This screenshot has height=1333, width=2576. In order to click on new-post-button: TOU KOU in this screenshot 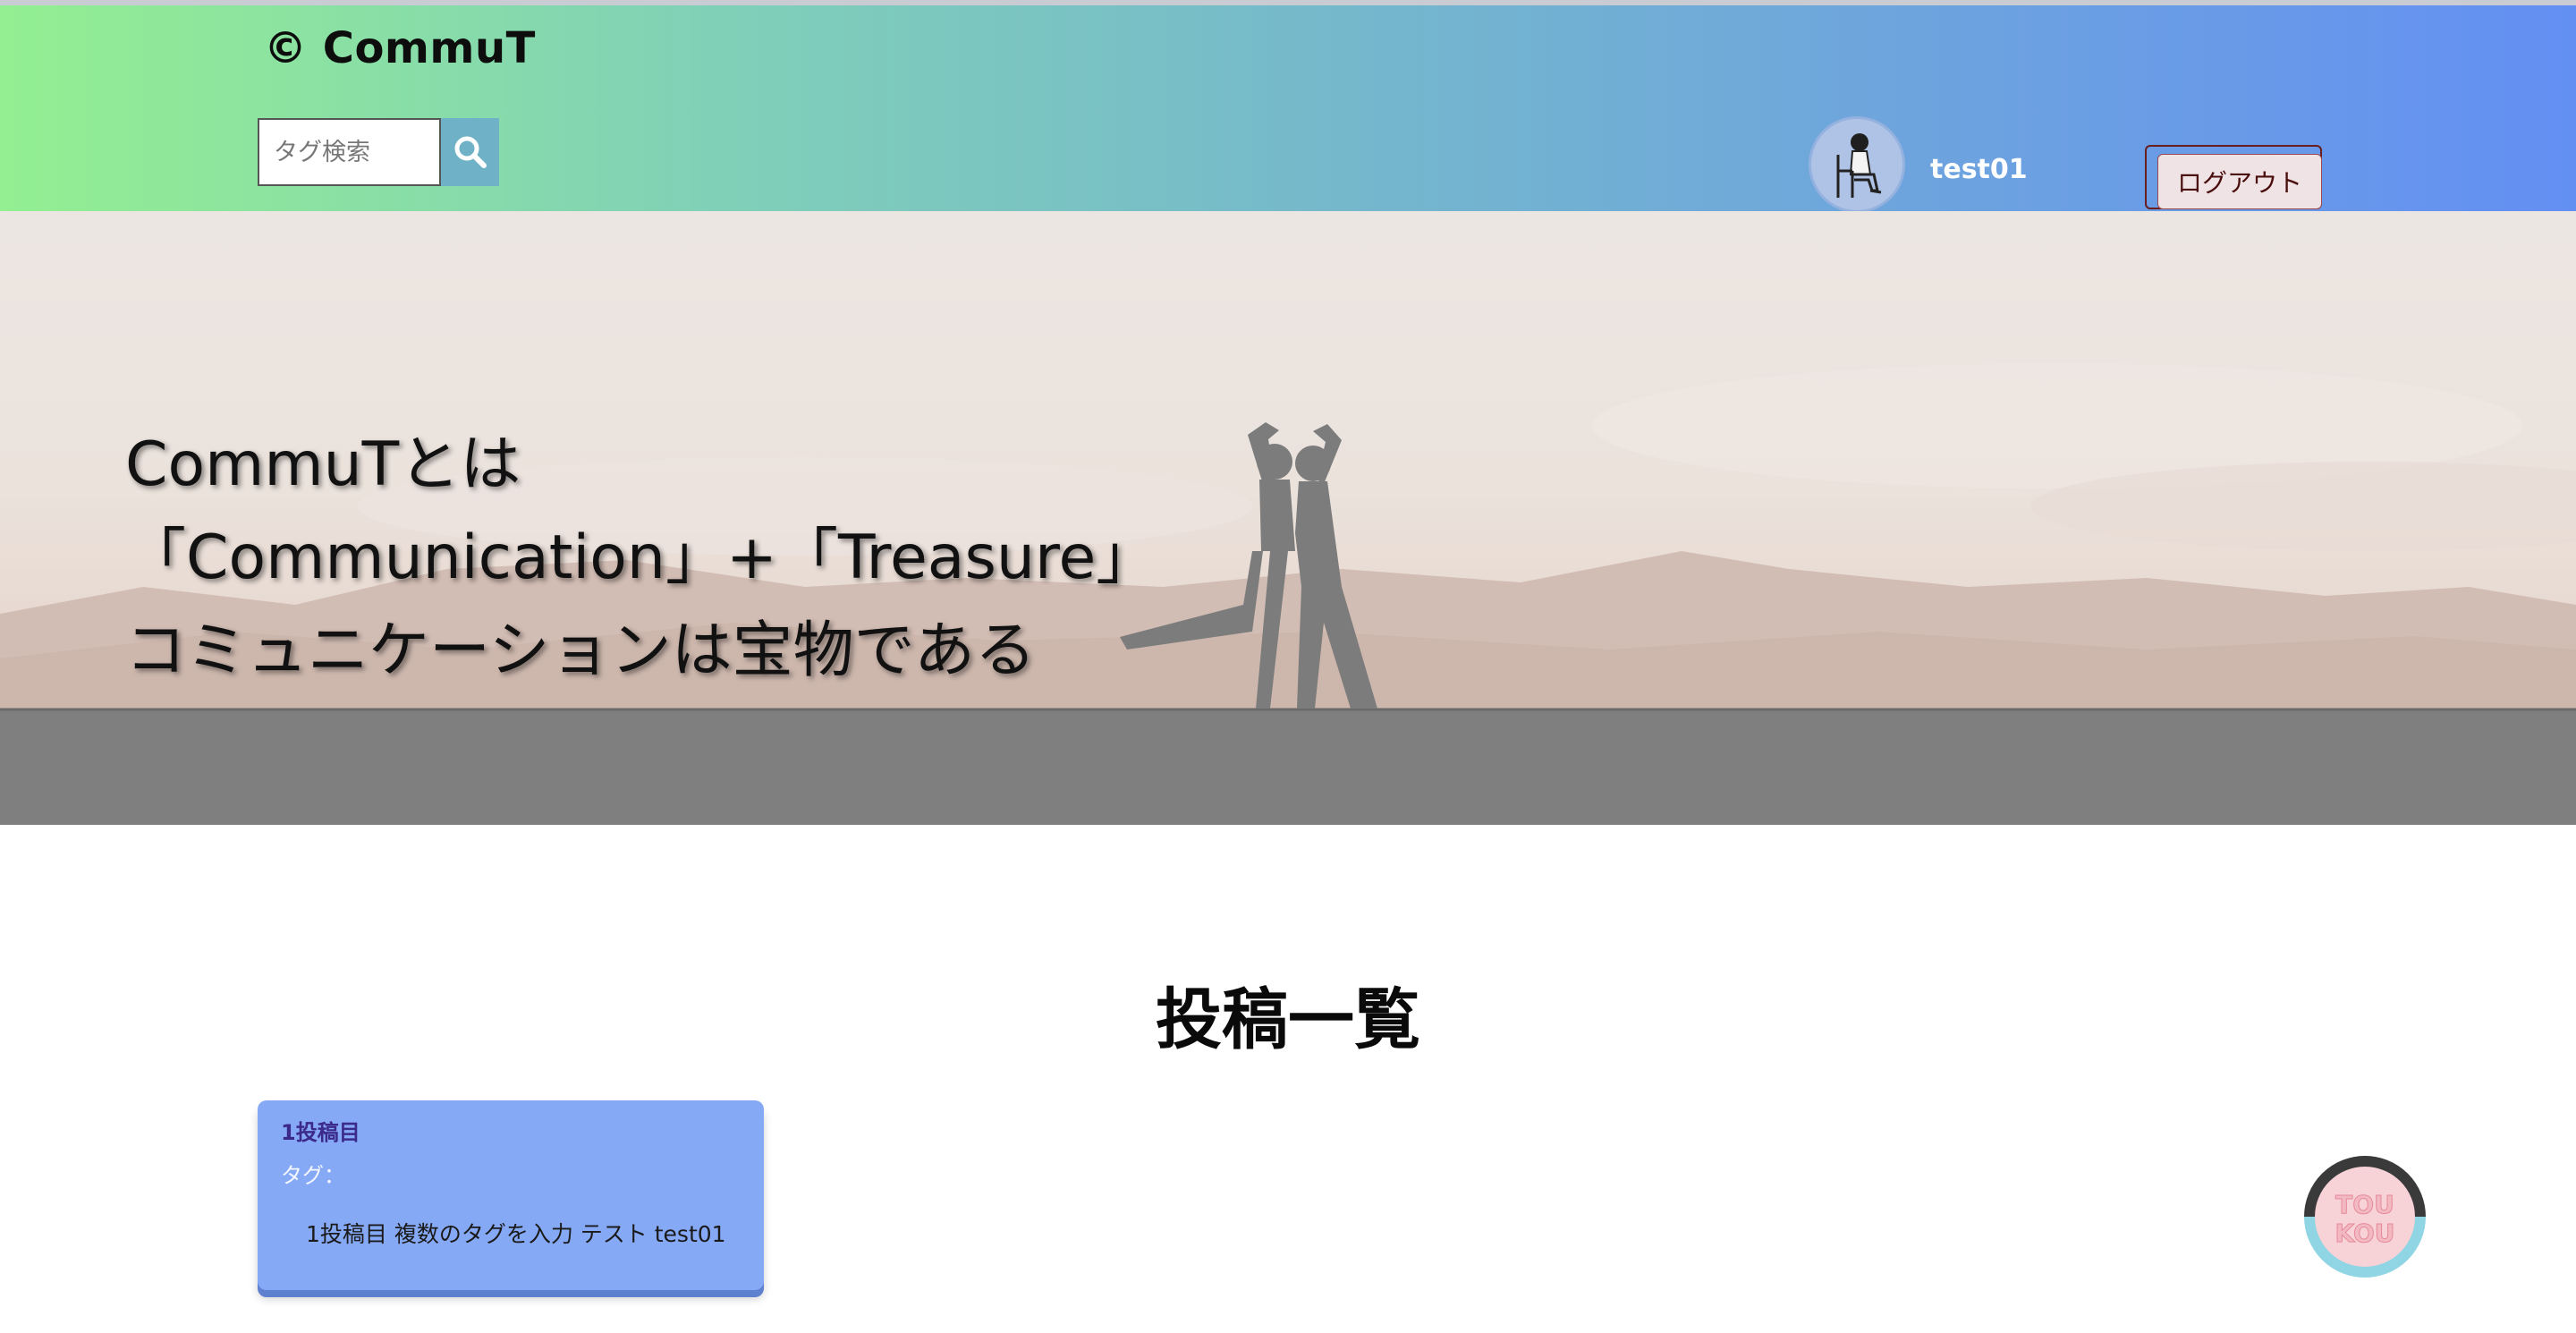, I will do `click(2365, 1216)`.